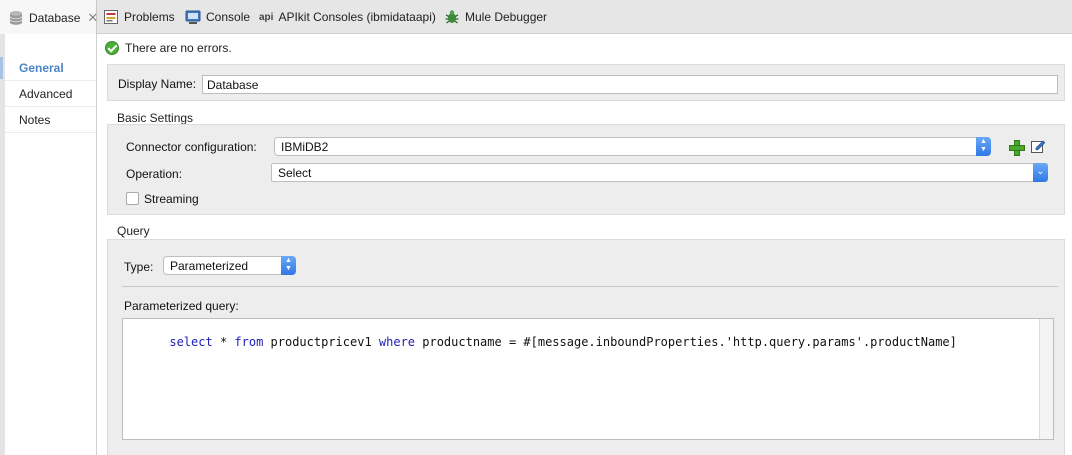  Describe the element at coordinates (16, 18) in the screenshot. I see `database-icon` at that location.